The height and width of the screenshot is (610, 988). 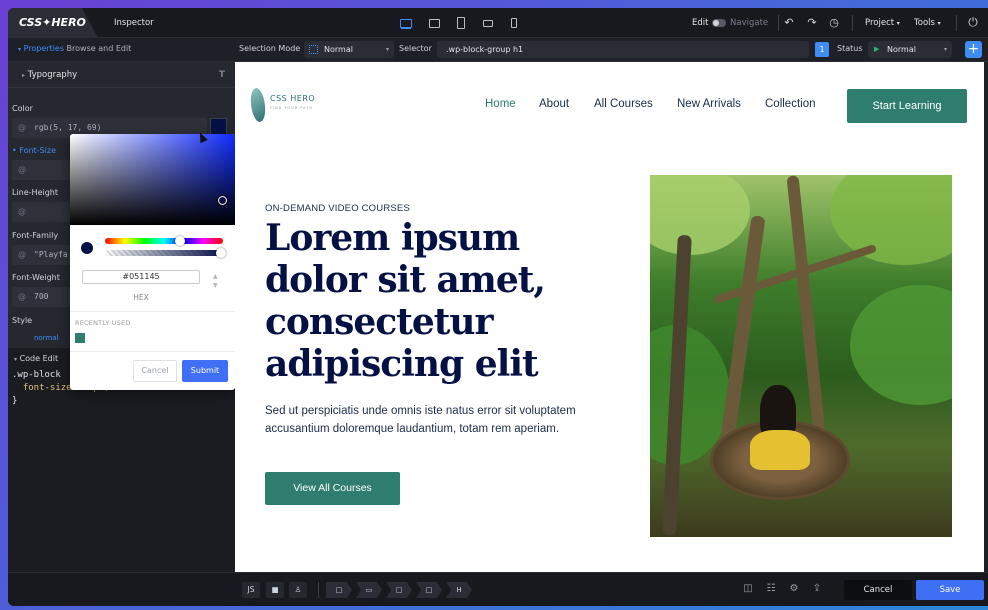 What do you see at coordinates (121, 75) in the screenshot?
I see `typography-section-header: ▸ Typography T` at bounding box center [121, 75].